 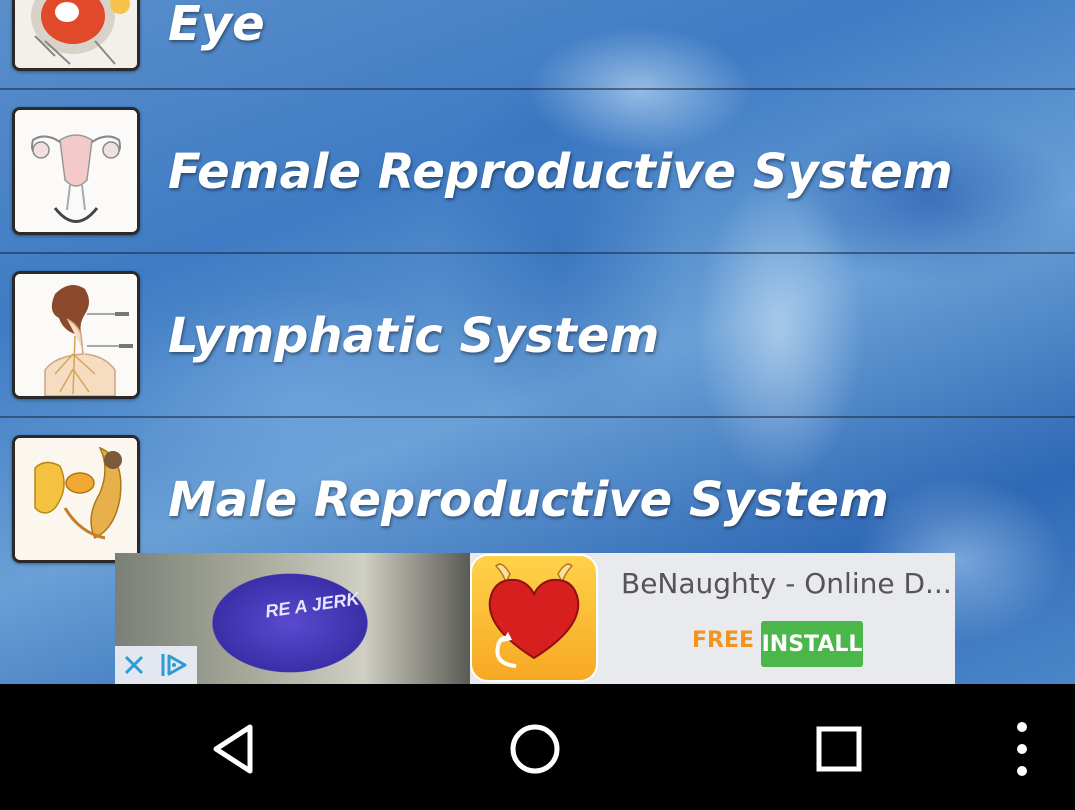 What do you see at coordinates (312, 605) in the screenshot?
I see `ad-photo-text: RE A JERK` at bounding box center [312, 605].